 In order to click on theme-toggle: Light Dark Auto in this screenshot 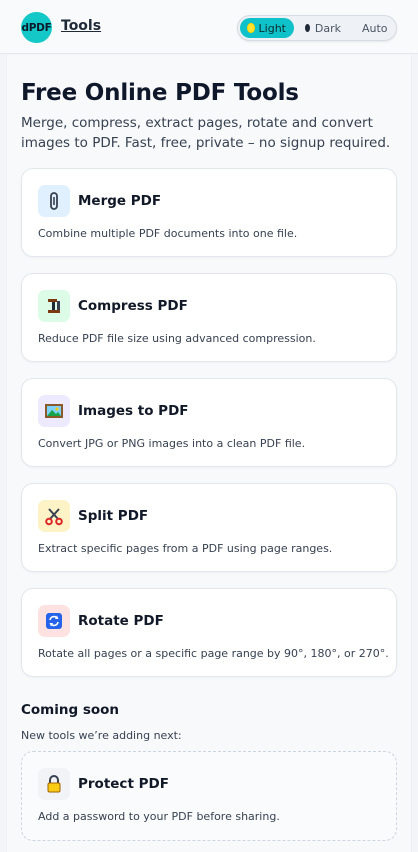, I will do `click(317, 28)`.